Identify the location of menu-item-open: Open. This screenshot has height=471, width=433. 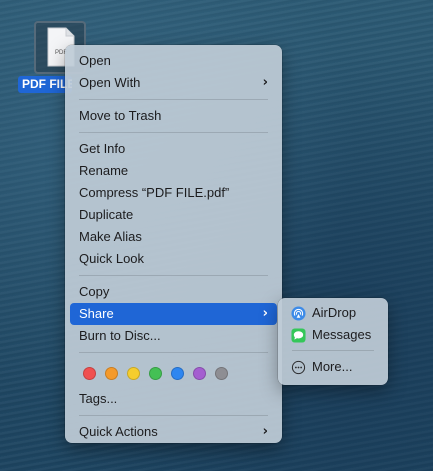
(173, 61).